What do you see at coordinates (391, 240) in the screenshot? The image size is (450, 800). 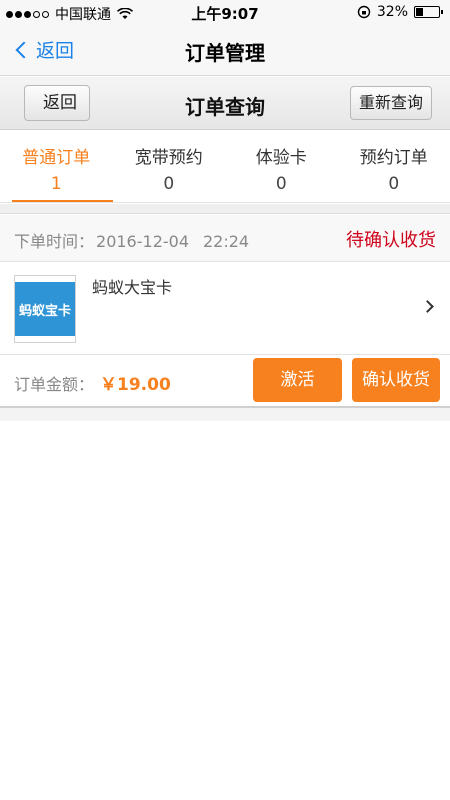 I see `order-status-badge: 待确认收货` at bounding box center [391, 240].